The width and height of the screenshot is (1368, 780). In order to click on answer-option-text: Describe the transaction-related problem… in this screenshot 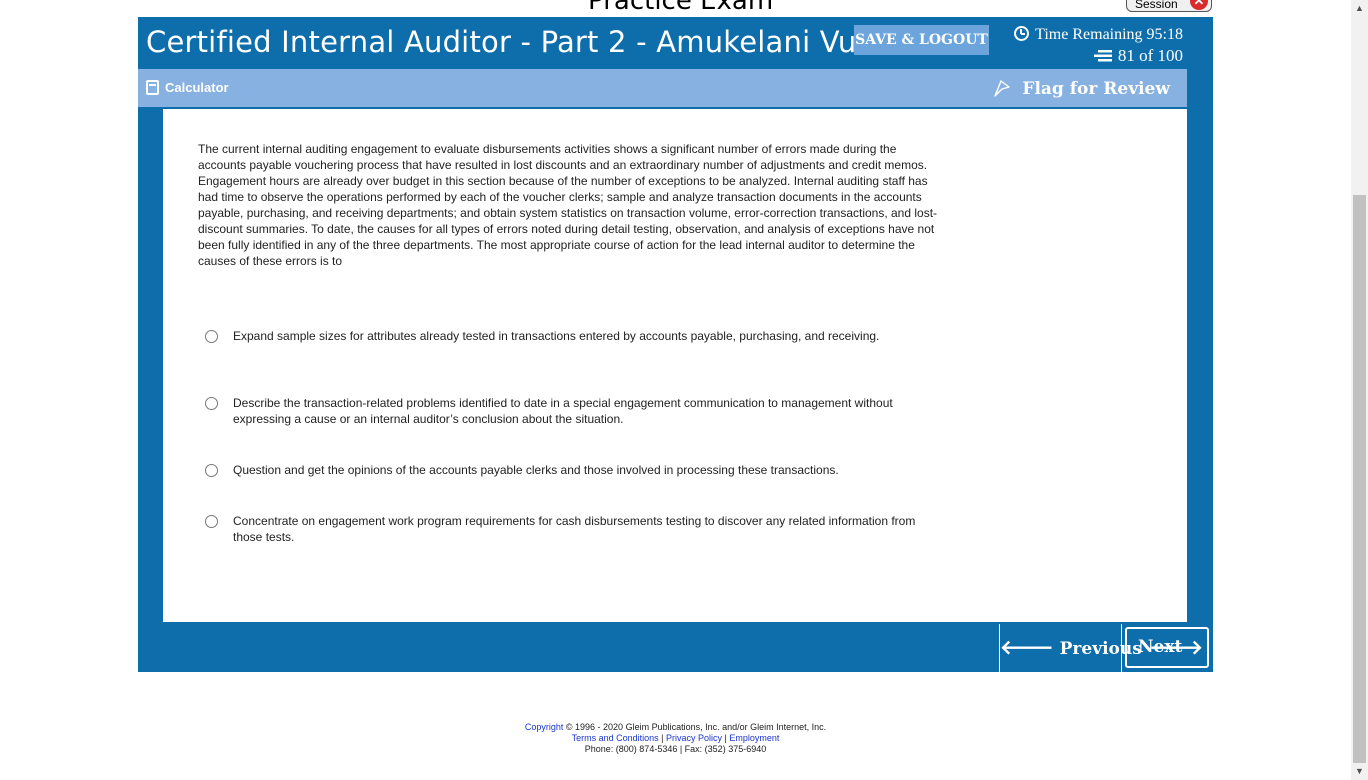, I will do `click(563, 411)`.